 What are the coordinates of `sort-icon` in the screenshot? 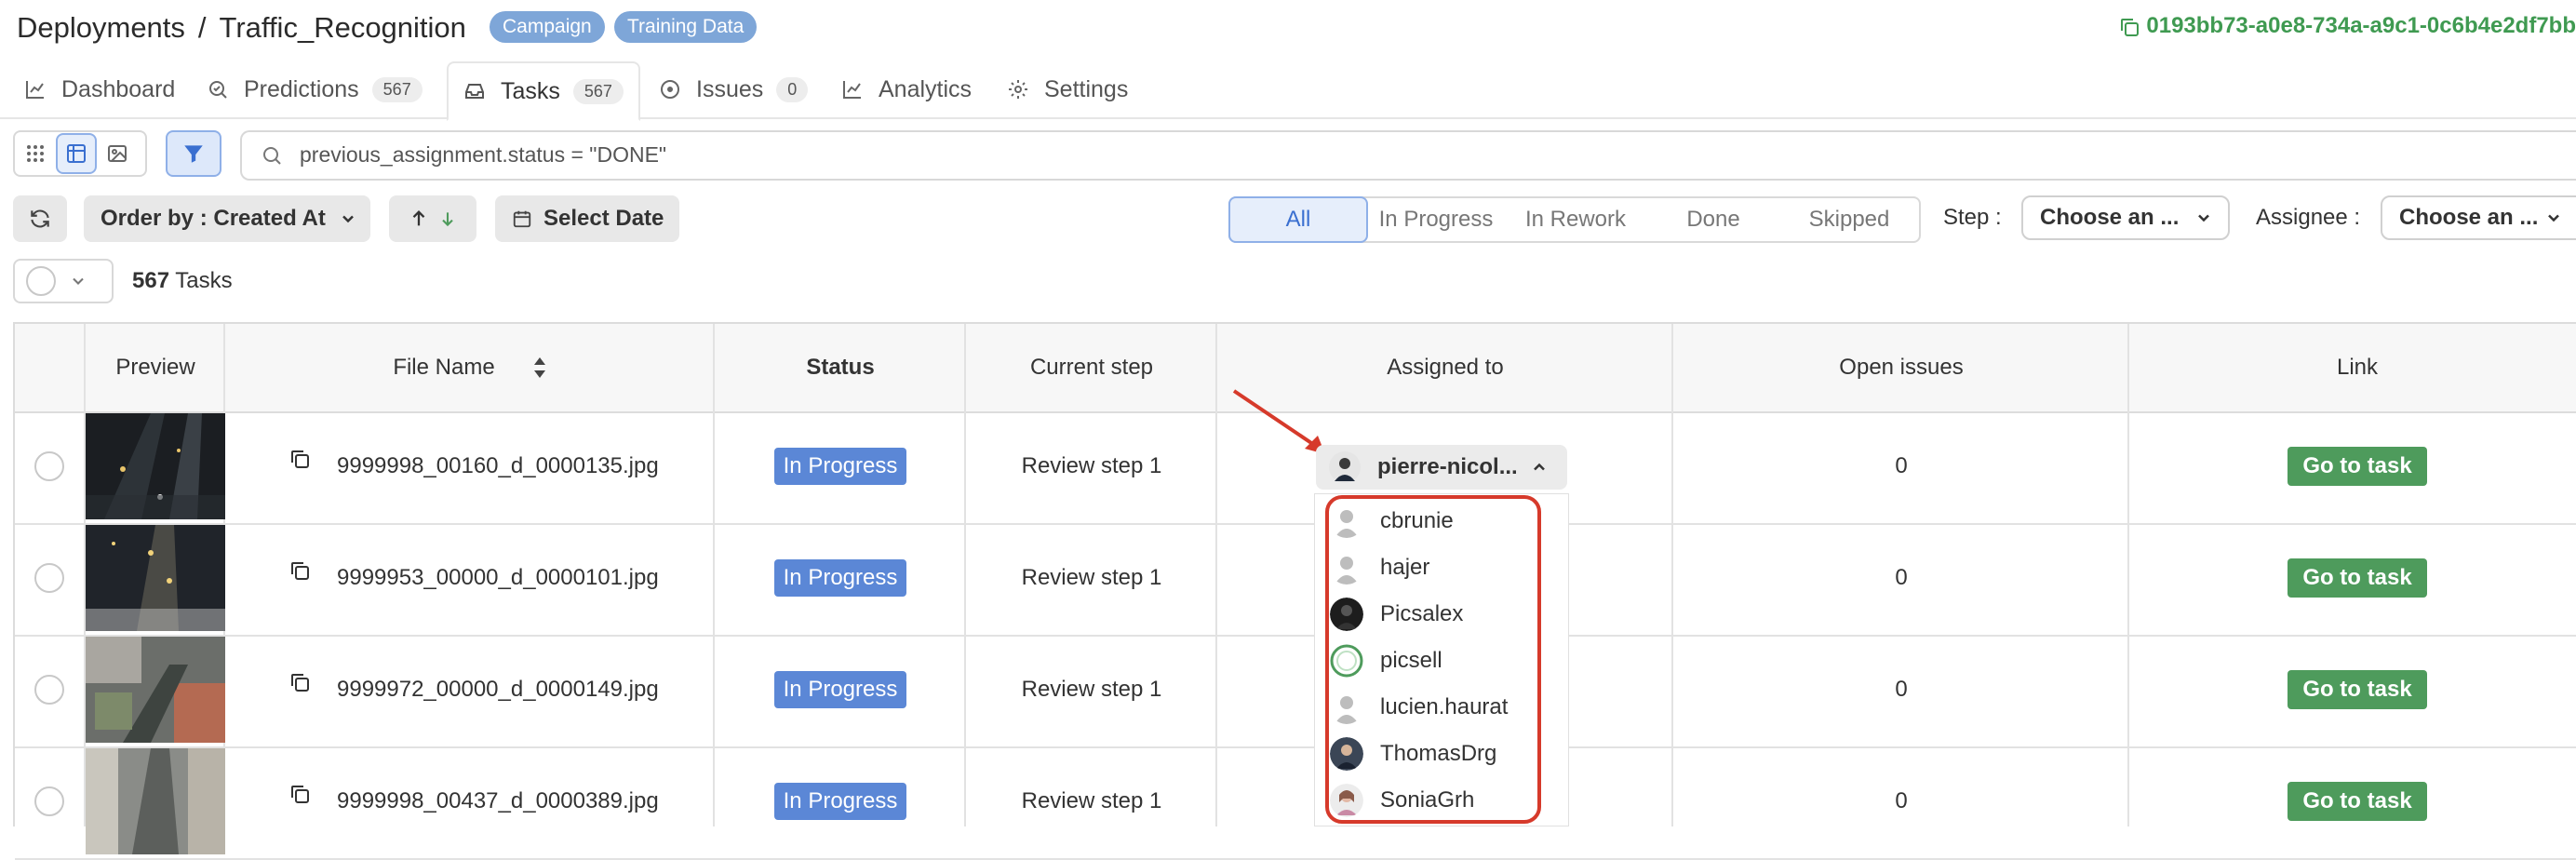 It's located at (539, 368).